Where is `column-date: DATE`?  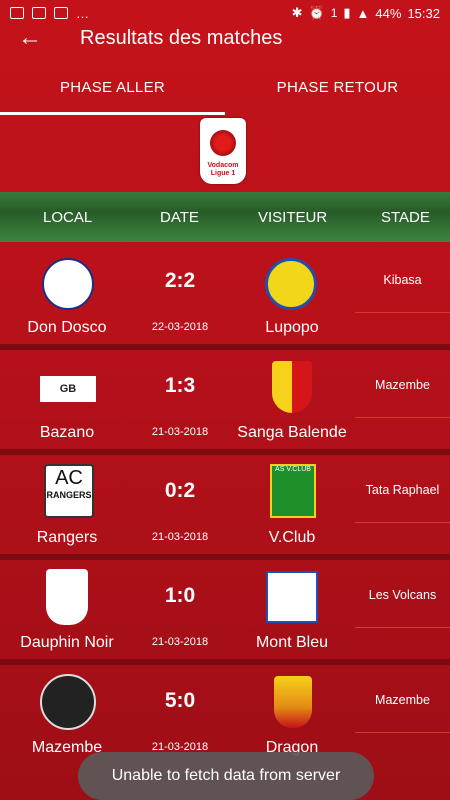 column-date: DATE is located at coordinates (179, 217).